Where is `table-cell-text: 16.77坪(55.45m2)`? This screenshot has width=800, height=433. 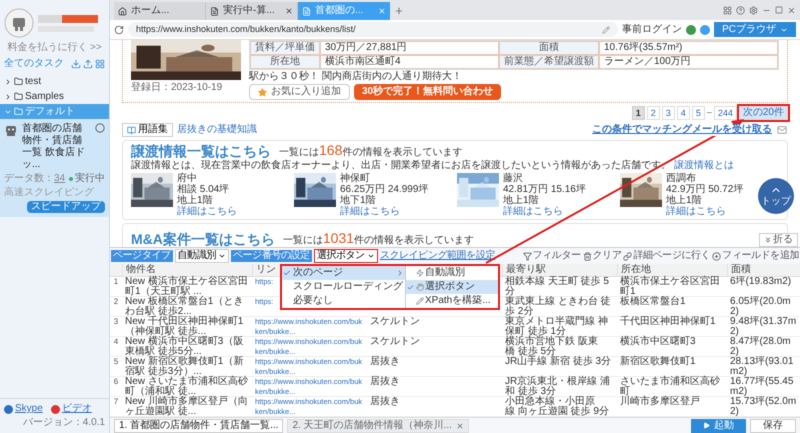 table-cell-text: 16.77坪(55.45m2) is located at coordinates (761, 387).